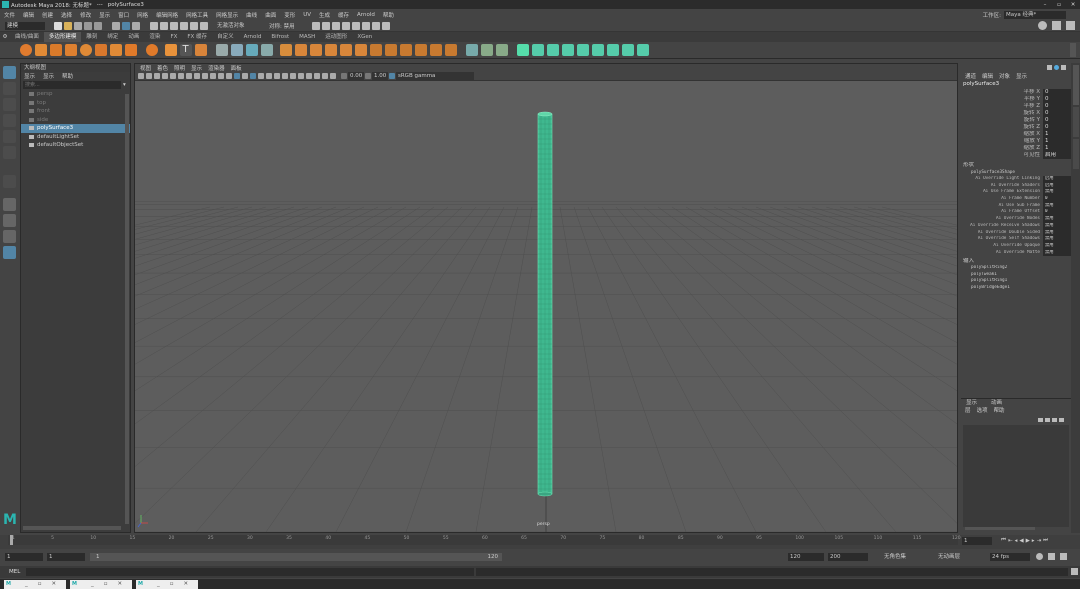 This screenshot has height=589, width=1080. Describe the element at coordinates (75, 145) in the screenshot. I see `outliner-item: defaultObjectSet` at that location.